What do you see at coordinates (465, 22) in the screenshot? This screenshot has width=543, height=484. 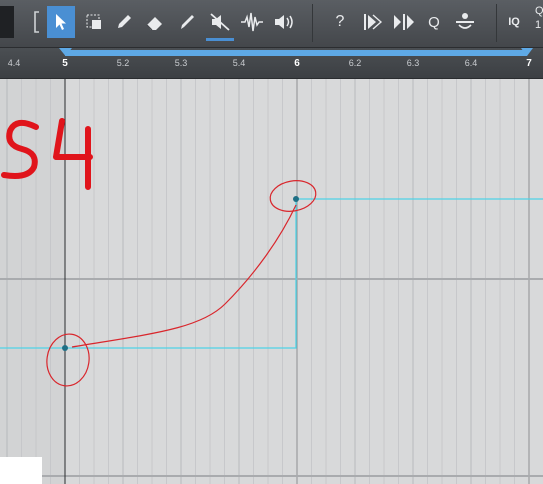 I see `swing-button` at bounding box center [465, 22].